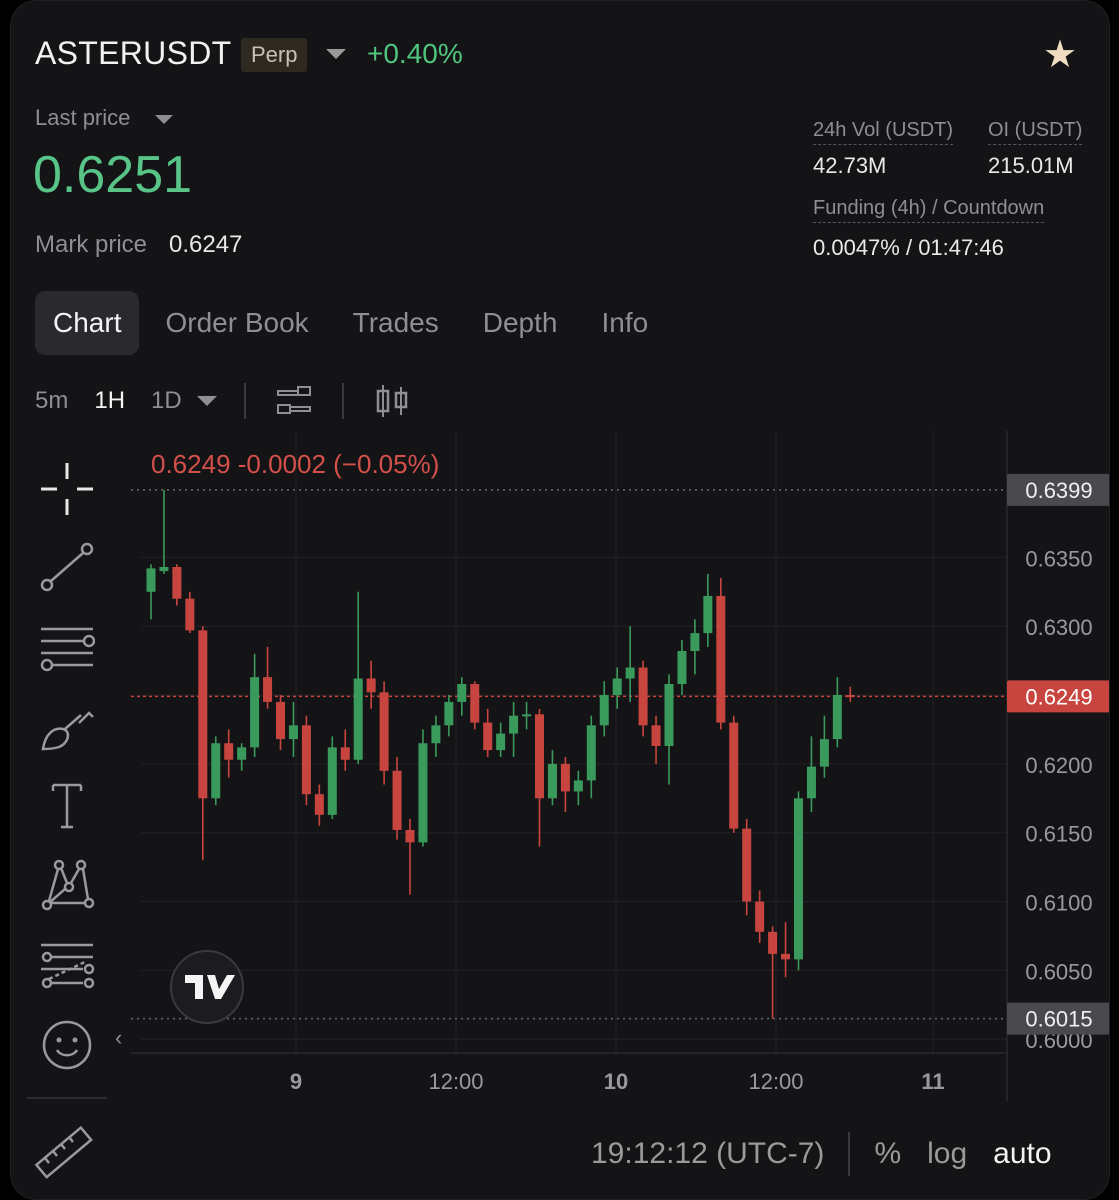 This screenshot has width=1119, height=1200. What do you see at coordinates (67, 885) in the screenshot?
I see `pattern-tool-icon` at bounding box center [67, 885].